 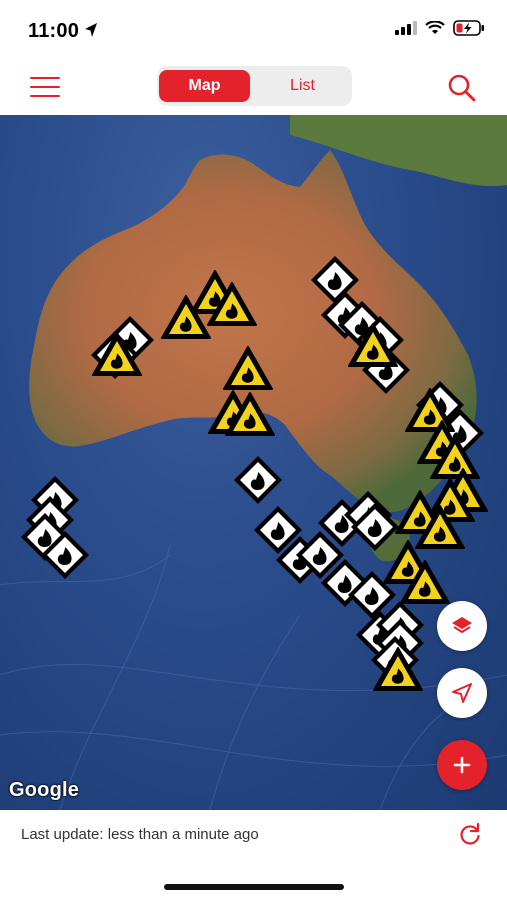 What do you see at coordinates (253, 855) in the screenshot?
I see `footer-bar: Last update: less than a minute ago` at bounding box center [253, 855].